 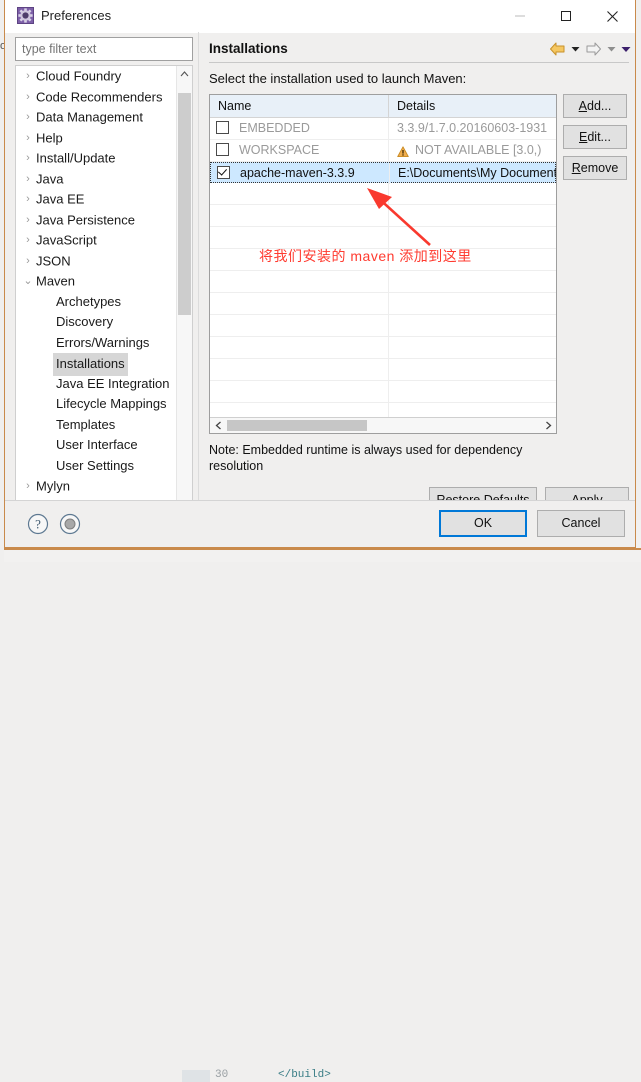 I want to click on sidebar-item-templates: Templates, so click(x=97, y=425).